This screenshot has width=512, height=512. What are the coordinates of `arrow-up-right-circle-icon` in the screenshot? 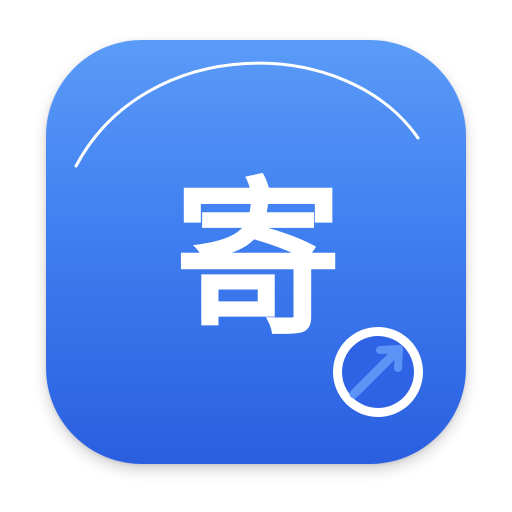 It's located at (378, 372).